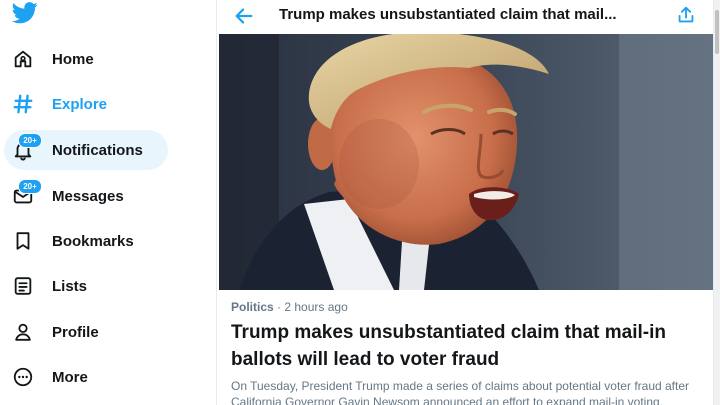 The width and height of the screenshot is (720, 405). Describe the element at coordinates (73, 59) in the screenshot. I see `sidebar-item-label: Home` at that location.